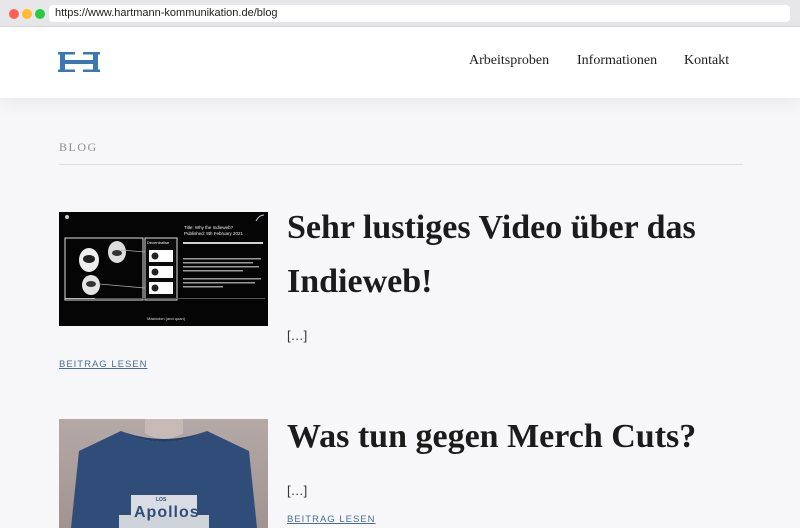  I want to click on page-title: BLOG, so click(78, 147).